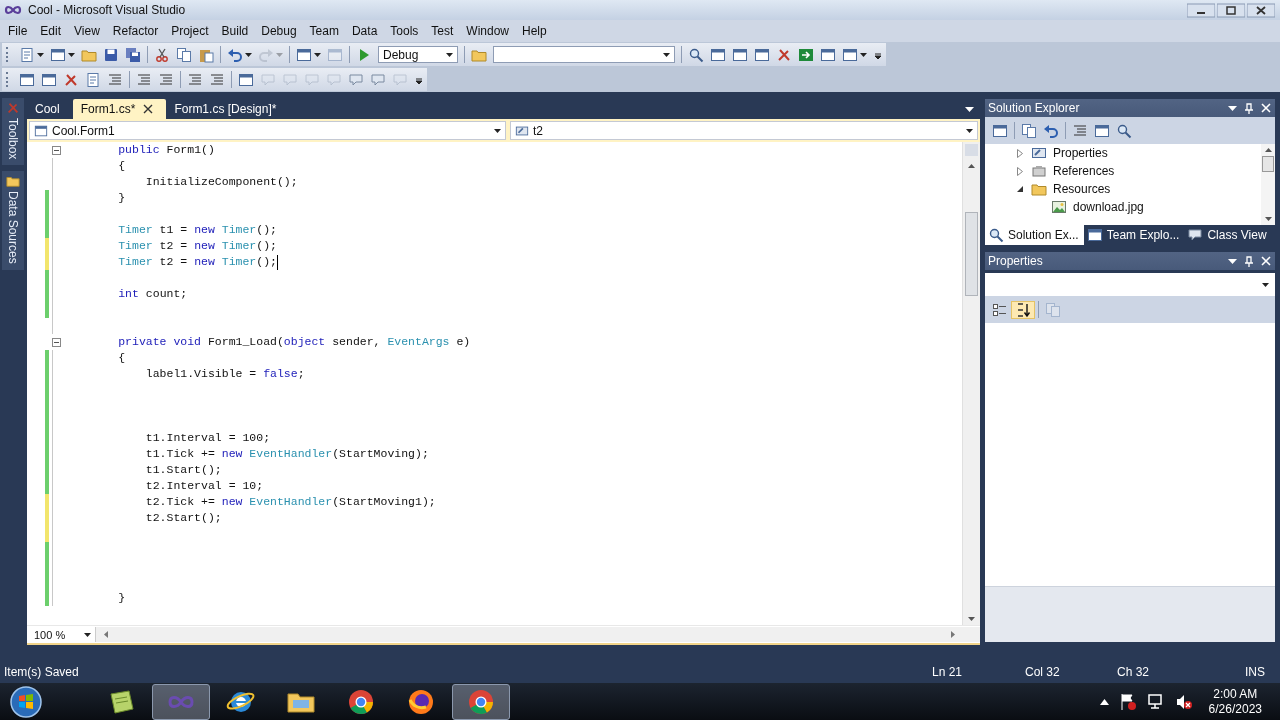 This screenshot has width=1280, height=720. I want to click on menu-item: Window, so click(488, 31).